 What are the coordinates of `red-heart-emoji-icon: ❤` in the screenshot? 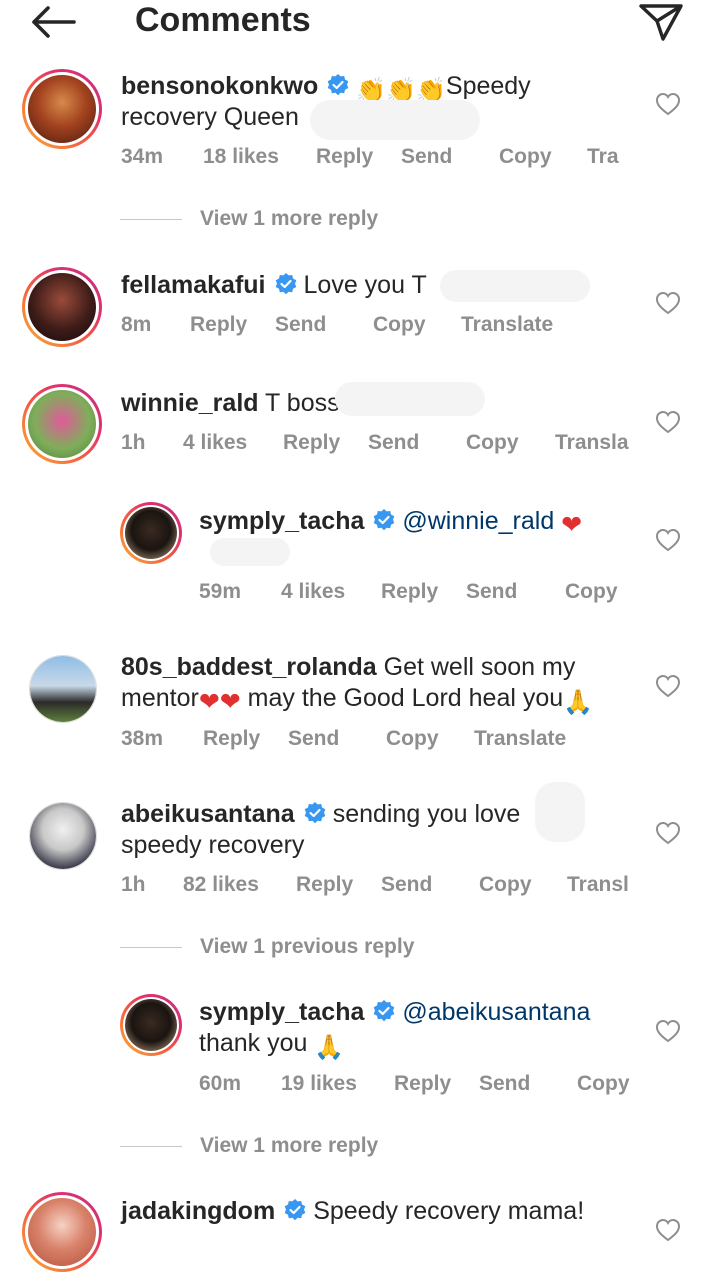 It's located at (572, 525).